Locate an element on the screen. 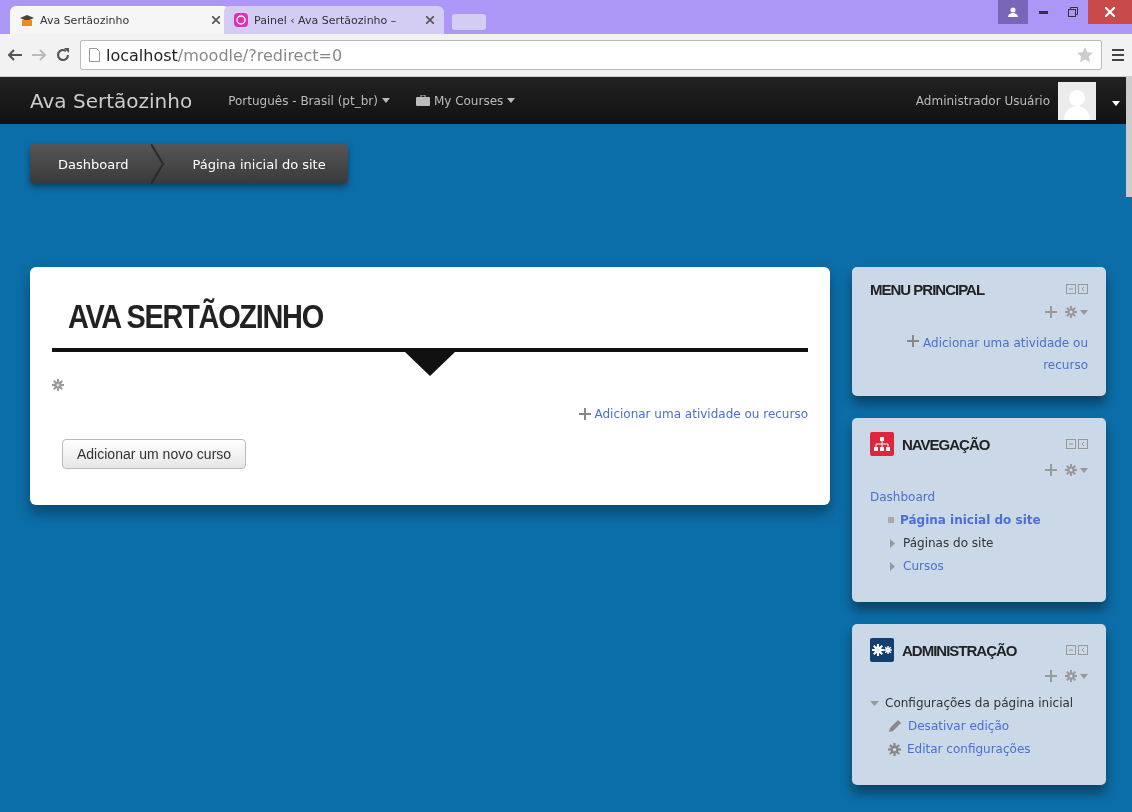 This screenshot has height=812, width=1132. bullet-icon is located at coordinates (891, 520).